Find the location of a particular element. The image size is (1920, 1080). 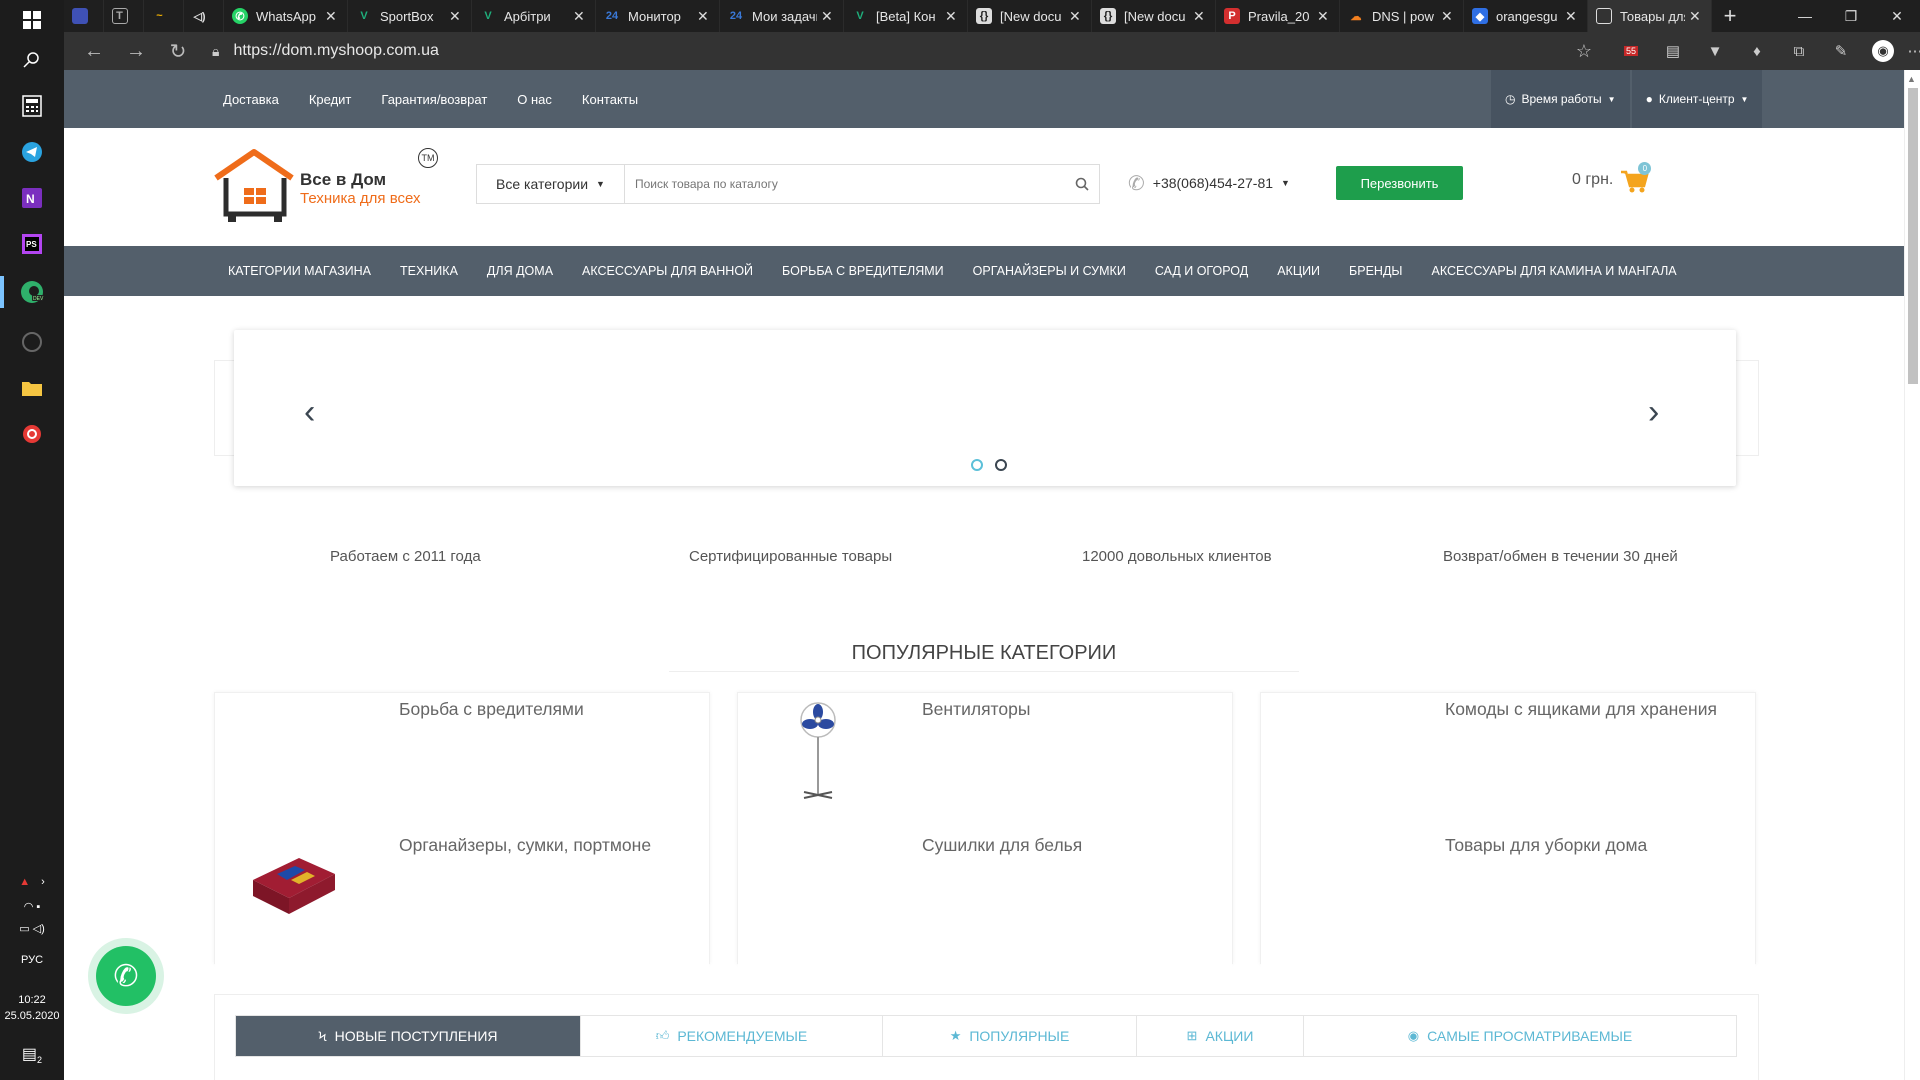

page-scrollbar: ▲ is located at coordinates (1912, 575).